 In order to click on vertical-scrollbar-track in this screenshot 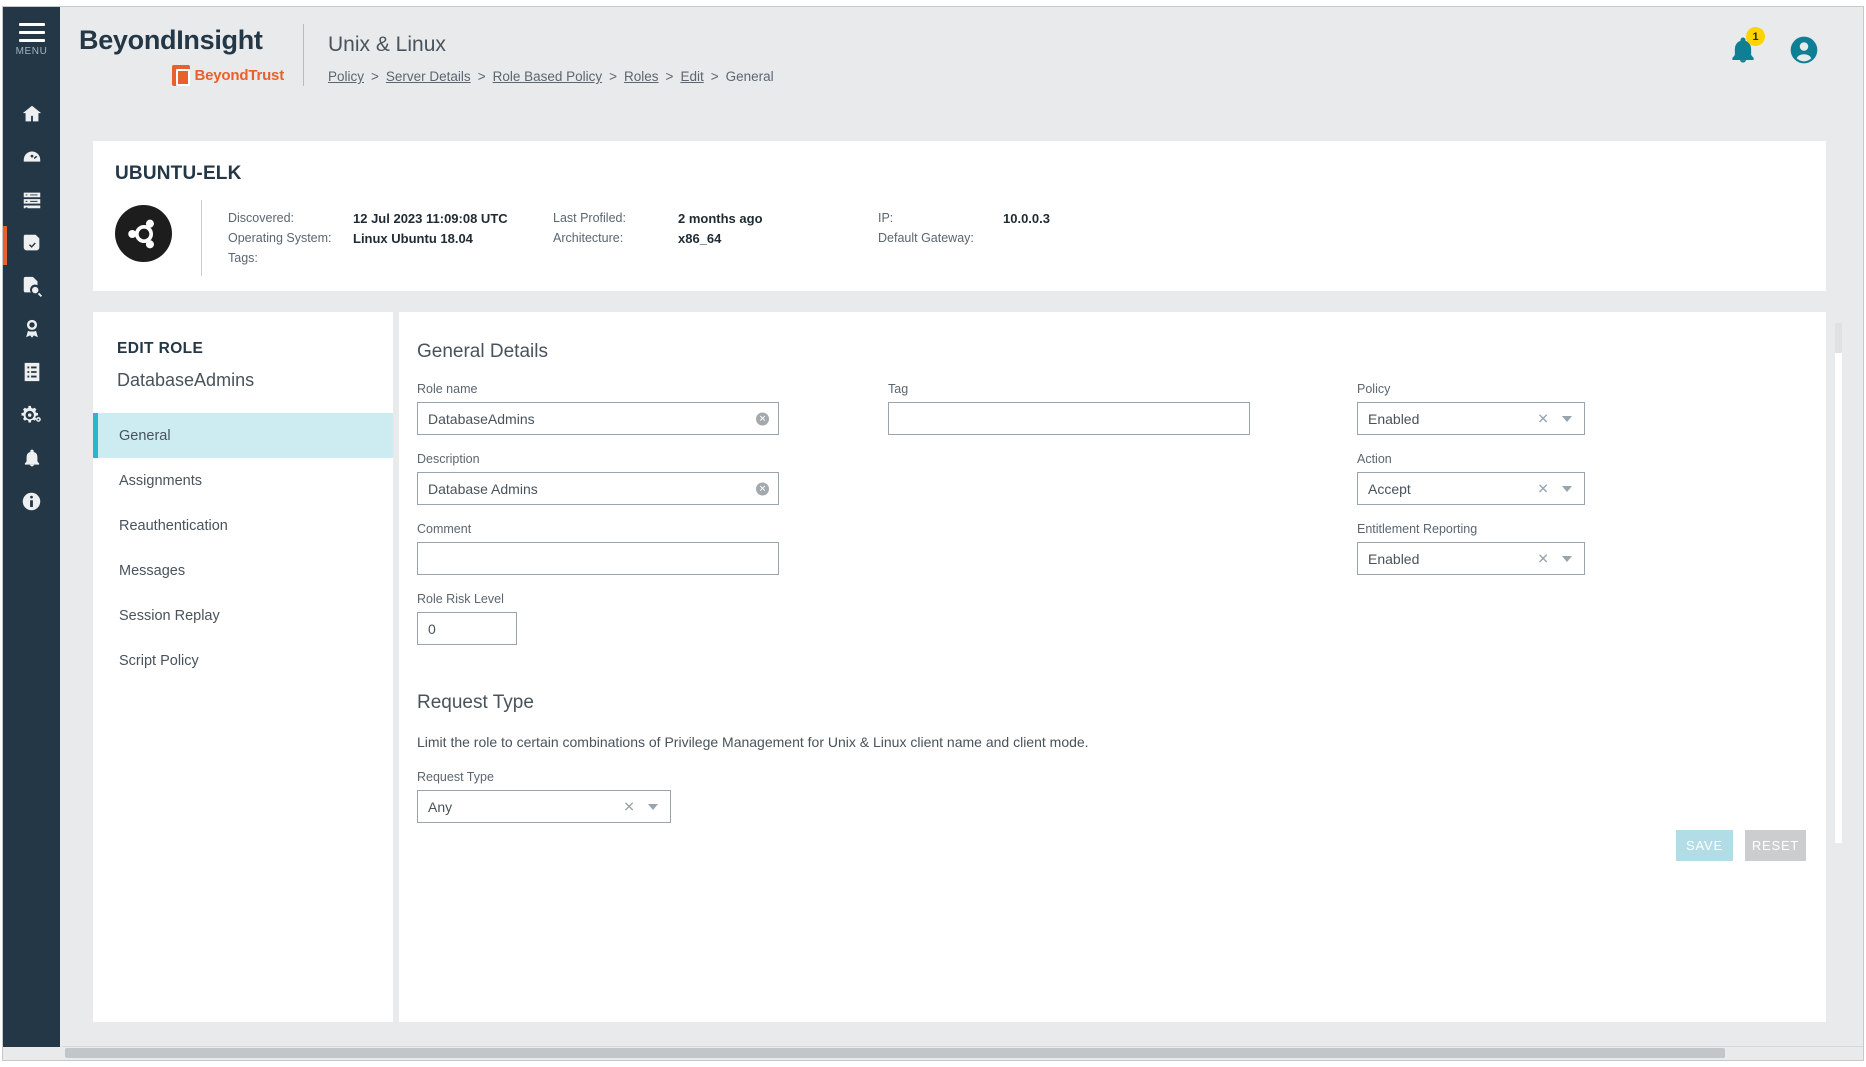, I will do `click(1838, 583)`.